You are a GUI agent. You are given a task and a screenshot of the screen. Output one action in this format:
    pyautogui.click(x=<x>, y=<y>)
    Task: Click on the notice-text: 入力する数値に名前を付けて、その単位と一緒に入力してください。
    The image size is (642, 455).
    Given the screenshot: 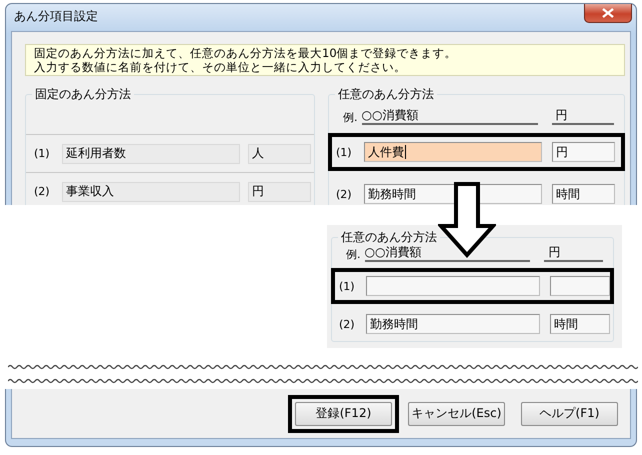 What is the action you would take?
    pyautogui.click(x=220, y=67)
    